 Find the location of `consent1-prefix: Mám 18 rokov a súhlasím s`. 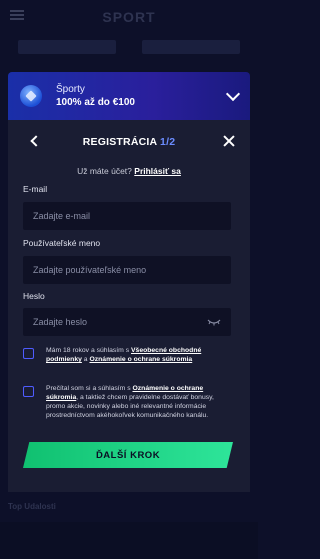

consent1-prefix: Mám 18 rokov a súhlasím s is located at coordinates (88, 350).